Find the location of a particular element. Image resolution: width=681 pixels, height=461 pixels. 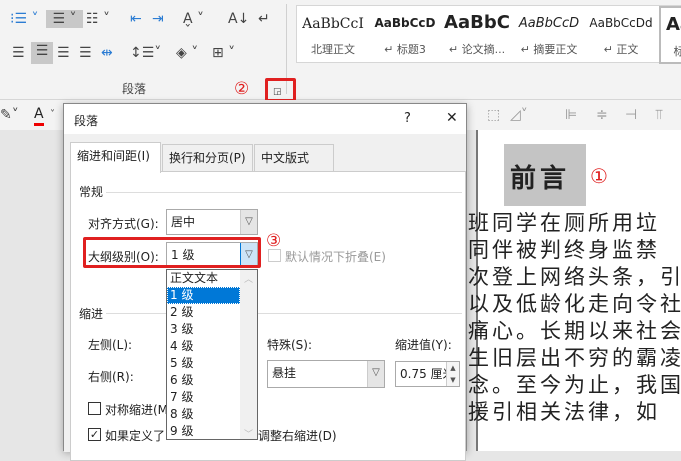

shading-icon: ◈ ˅ is located at coordinates (187, 53).